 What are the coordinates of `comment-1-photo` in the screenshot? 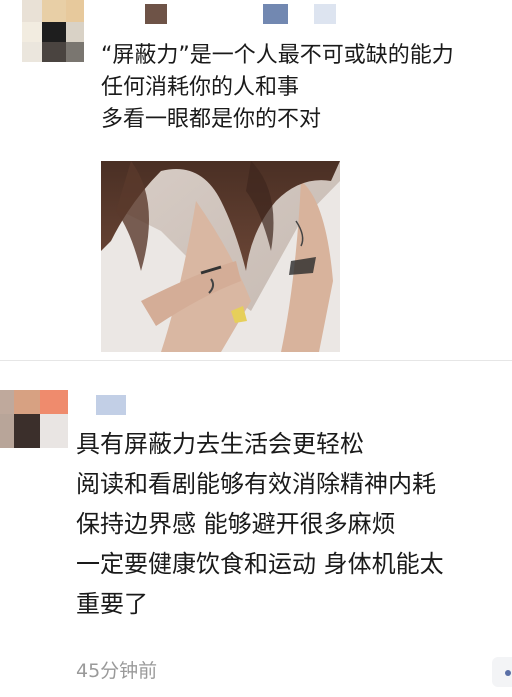 It's located at (220, 256).